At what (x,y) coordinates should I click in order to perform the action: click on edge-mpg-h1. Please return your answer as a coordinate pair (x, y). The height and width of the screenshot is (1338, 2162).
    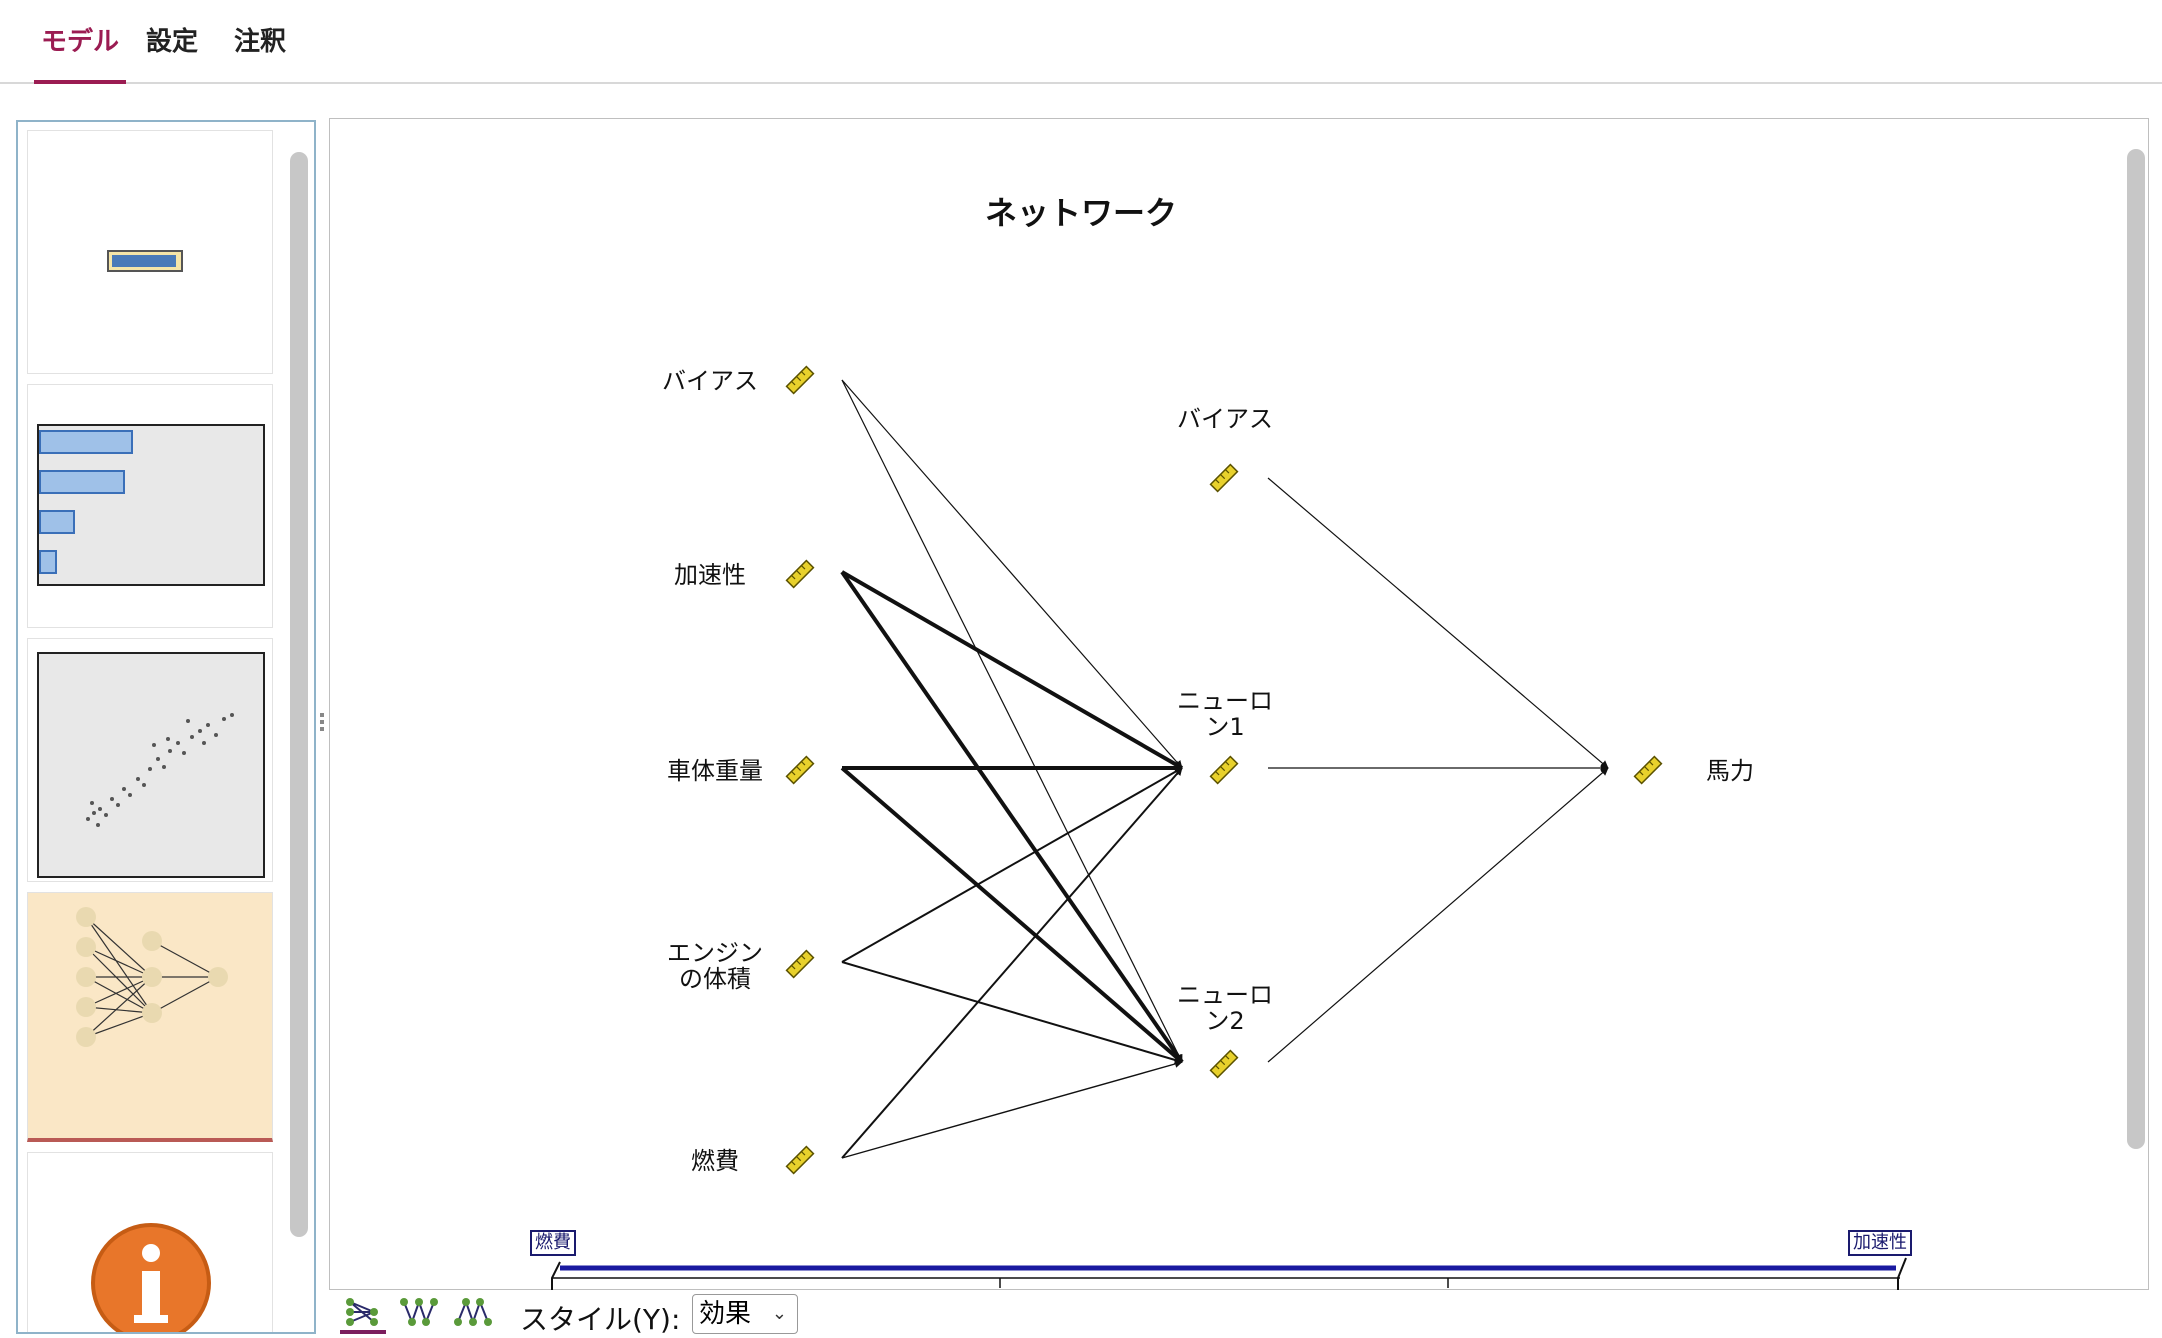
    Looking at the image, I should click on (1012, 963).